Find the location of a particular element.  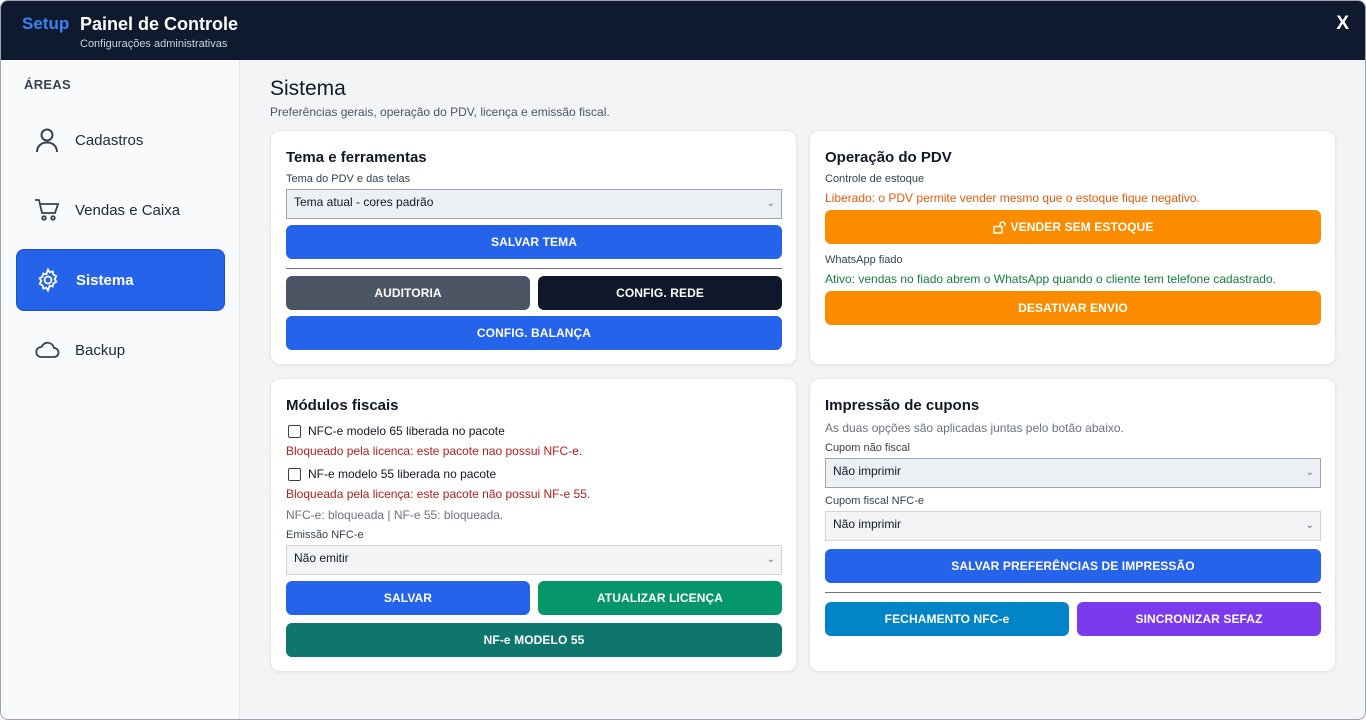

brand-label: Setup is located at coordinates (46, 23).